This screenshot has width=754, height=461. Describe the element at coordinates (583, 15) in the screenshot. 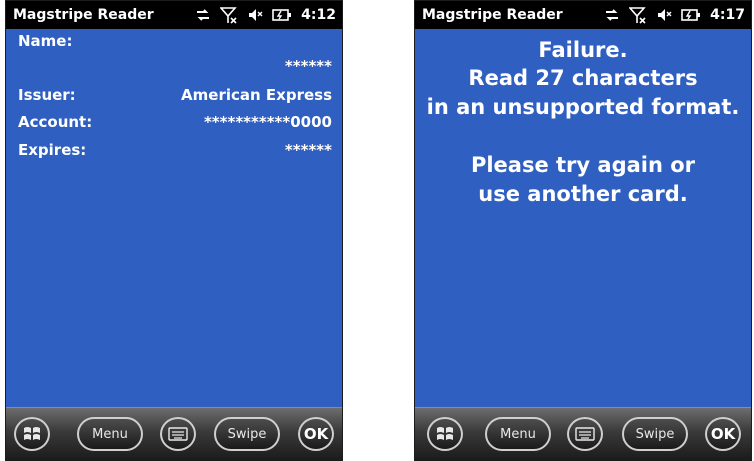

I see `status-bar: Magstripe Reader 4:17` at that location.